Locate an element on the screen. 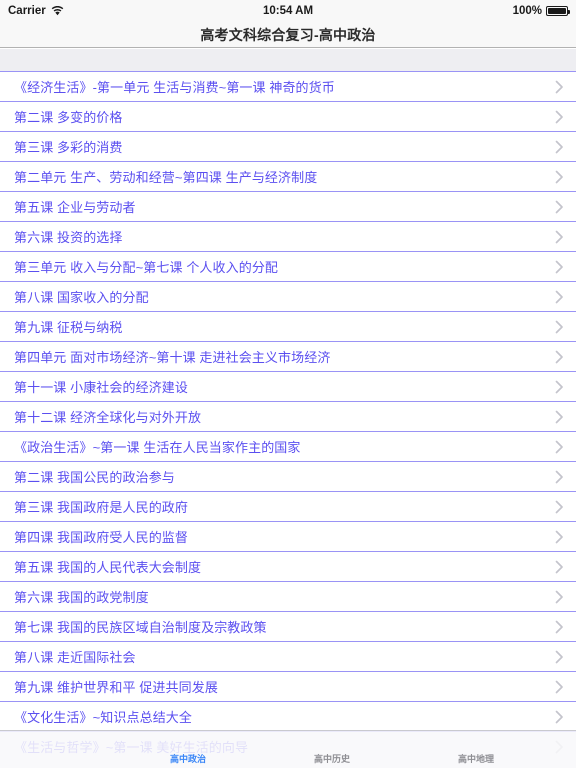  list-item-label: 第五课 我国的人民代表大会制度 is located at coordinates (108, 567).